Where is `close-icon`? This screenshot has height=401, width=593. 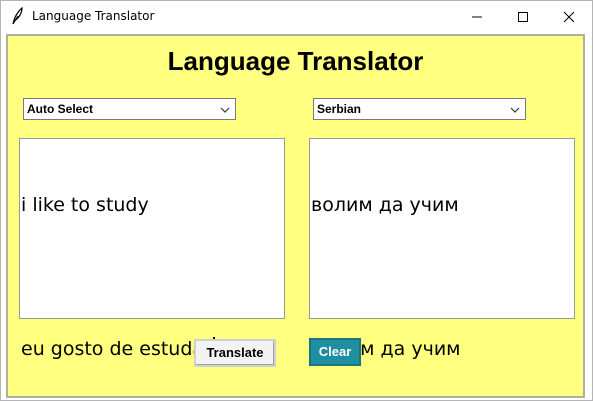 close-icon is located at coordinates (569, 16).